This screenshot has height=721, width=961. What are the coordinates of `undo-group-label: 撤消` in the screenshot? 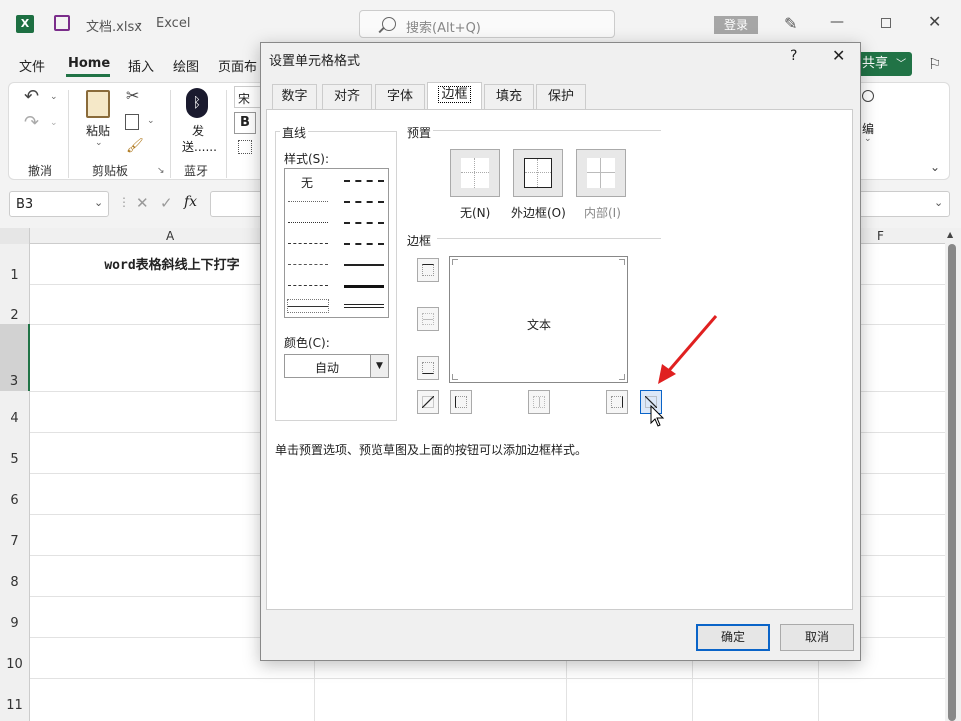 It's located at (40, 171).